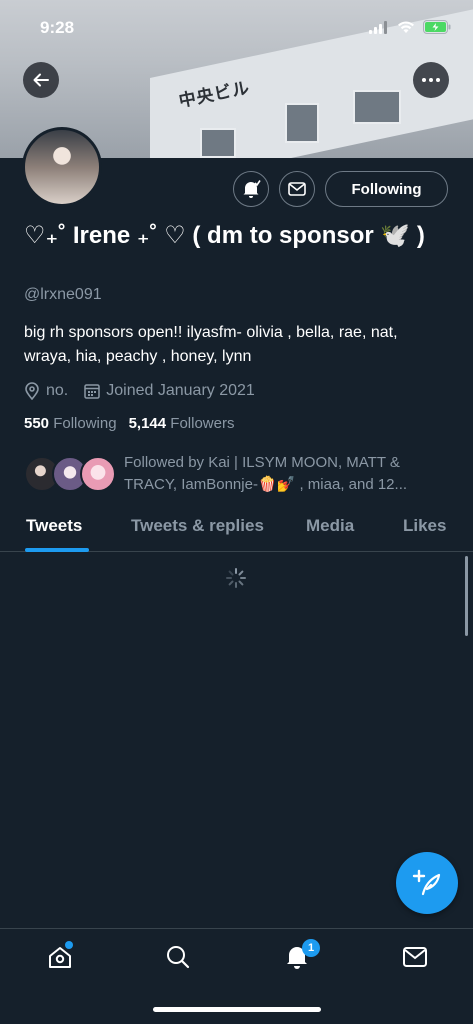 The image size is (473, 1024). I want to click on arrow-left-icon, so click(41, 80).